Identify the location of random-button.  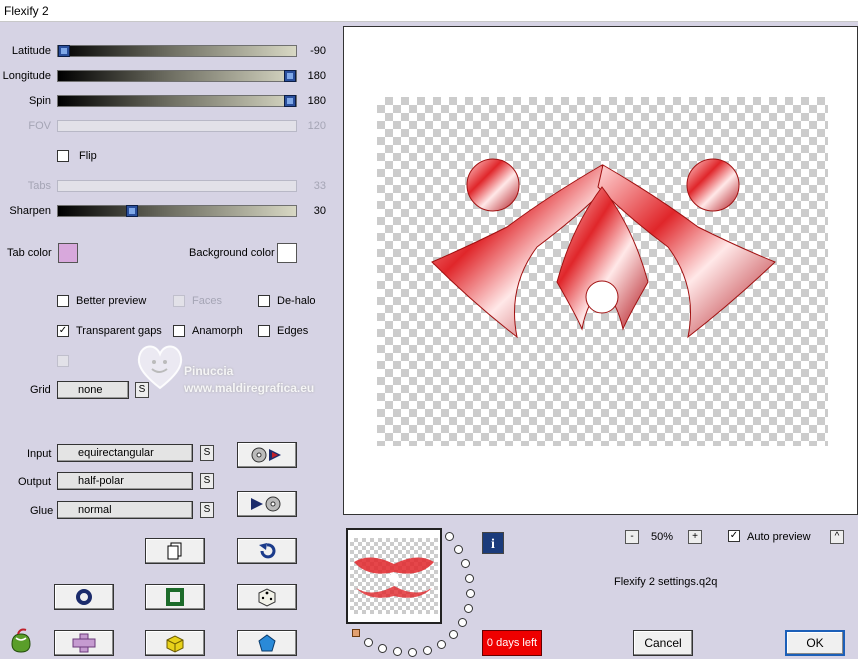
(267, 597).